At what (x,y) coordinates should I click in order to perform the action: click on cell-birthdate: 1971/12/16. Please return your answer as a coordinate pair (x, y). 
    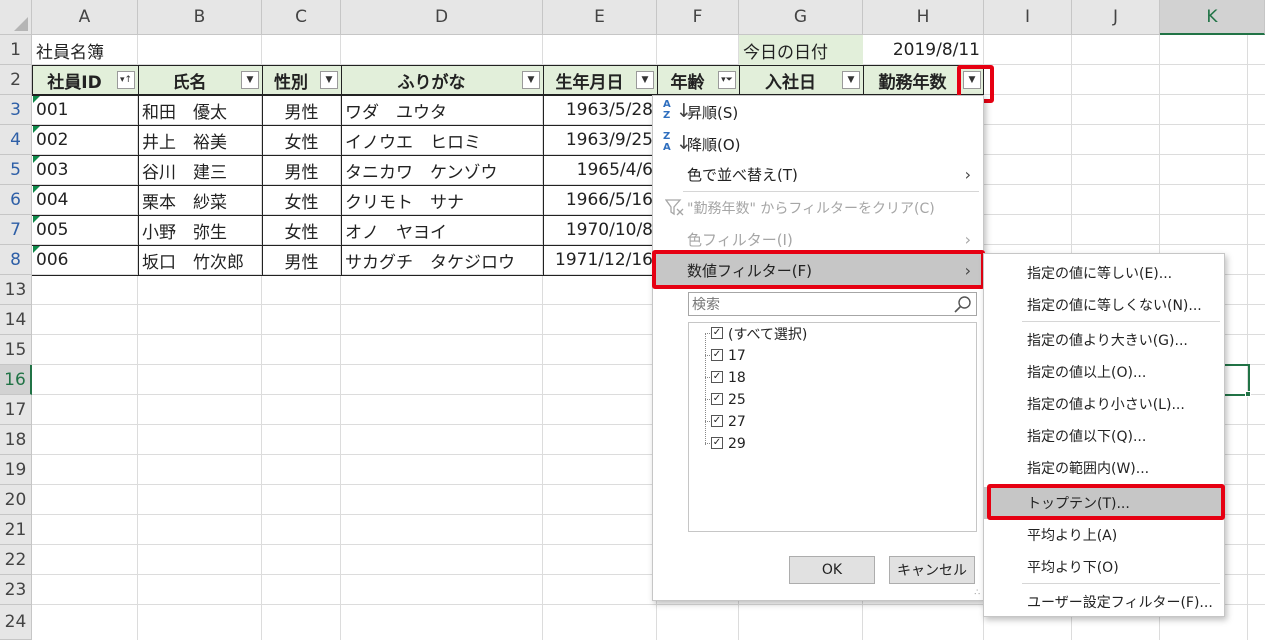
    Looking at the image, I should click on (600, 260).